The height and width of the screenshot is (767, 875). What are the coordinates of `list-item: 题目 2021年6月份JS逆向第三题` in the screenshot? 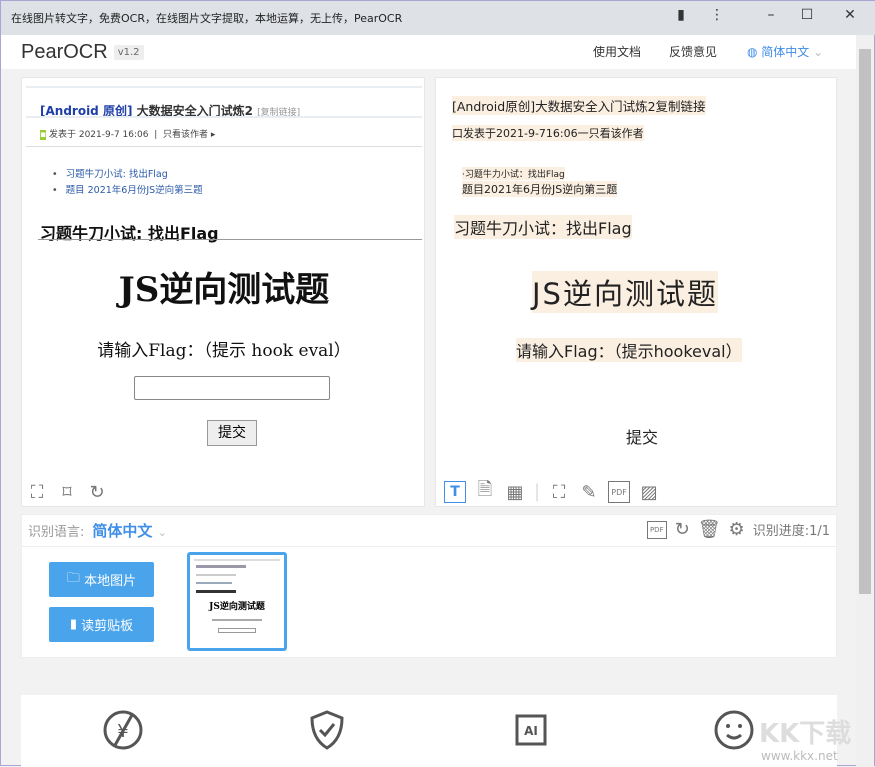 It's located at (127, 189).